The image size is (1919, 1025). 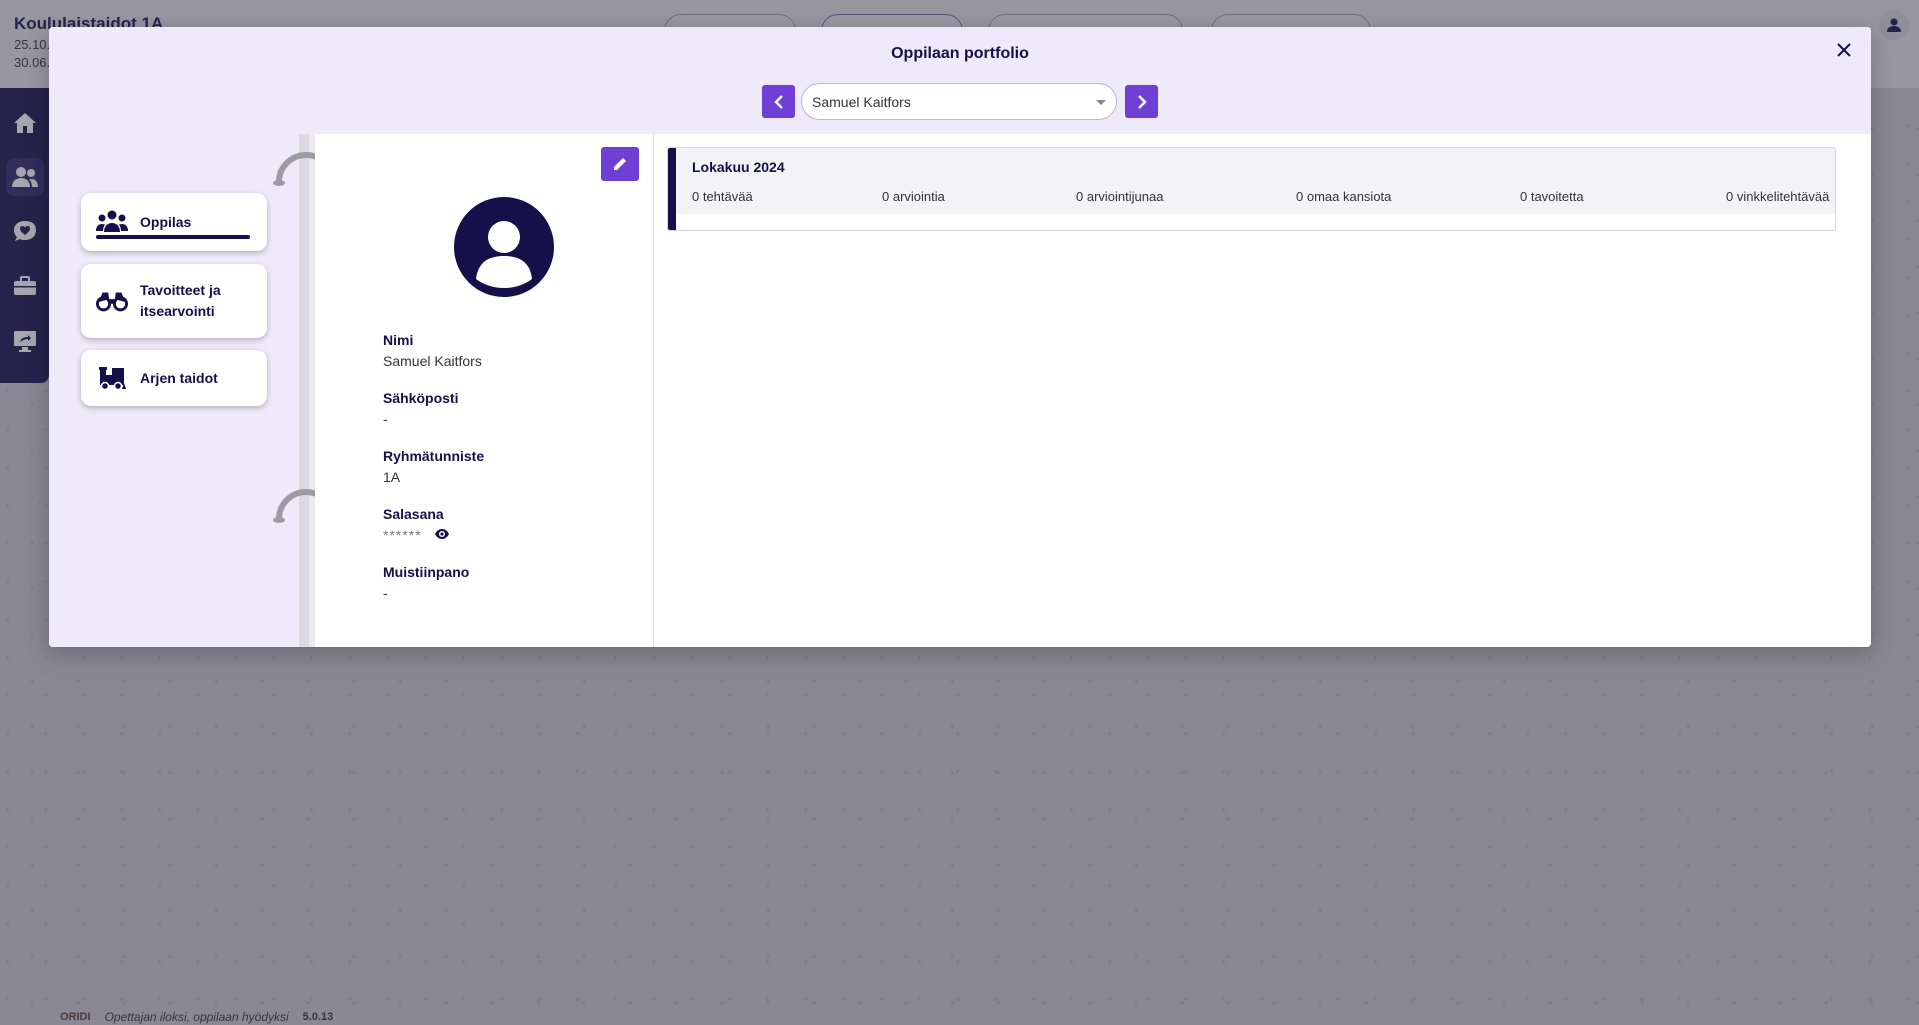 What do you see at coordinates (1778, 196) in the screenshot?
I see `stat-tip-tasks: 0 vinkkelitehtävää` at bounding box center [1778, 196].